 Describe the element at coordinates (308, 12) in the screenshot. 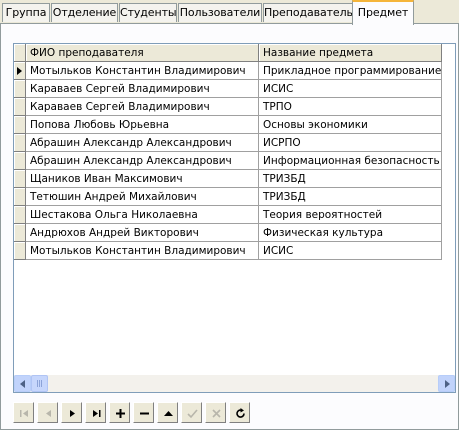

I see `tab-teacher: Преподаватель` at that location.